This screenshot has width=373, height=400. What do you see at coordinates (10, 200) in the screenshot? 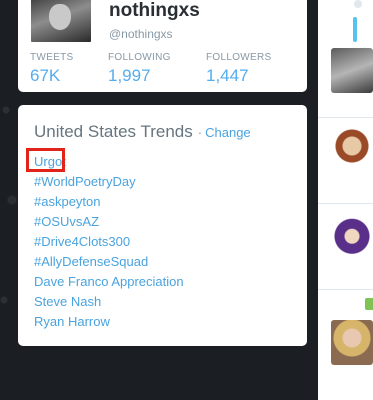
I see `background-texture` at bounding box center [10, 200].